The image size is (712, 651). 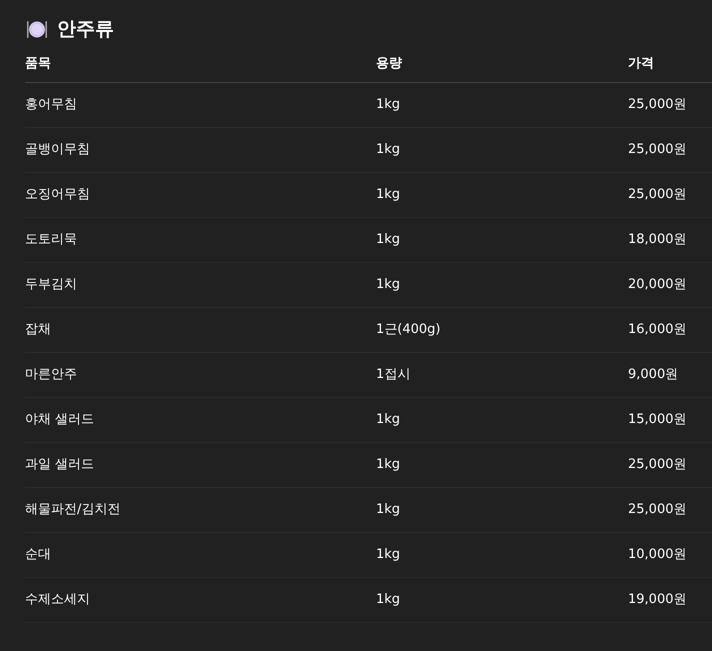 I want to click on table-cell: 도토리묵, so click(x=51, y=240).